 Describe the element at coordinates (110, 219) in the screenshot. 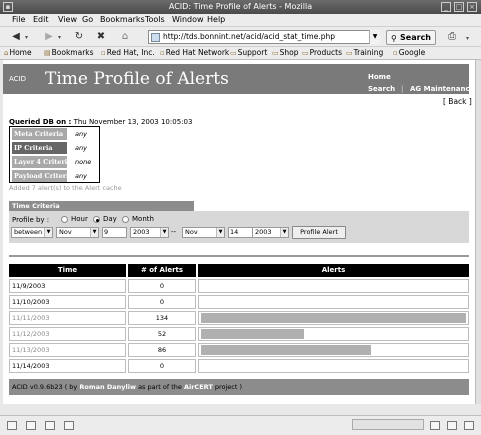

I see `radio-day-label: Day` at that location.